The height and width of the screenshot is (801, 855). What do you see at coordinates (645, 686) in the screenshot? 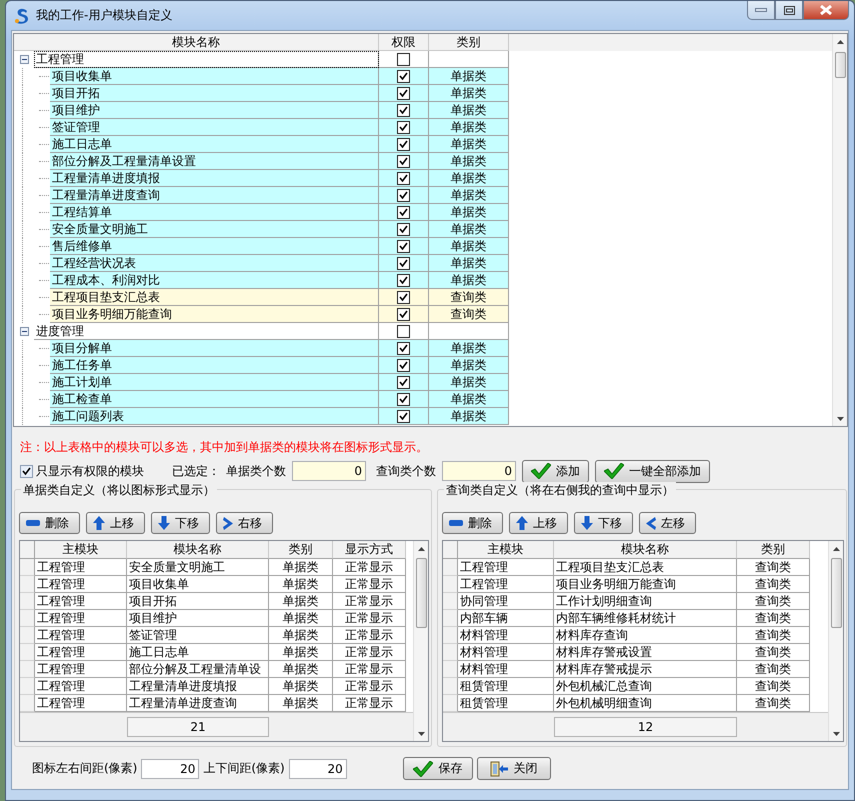
I see `table-cell: 外包机械汇总查询` at bounding box center [645, 686].